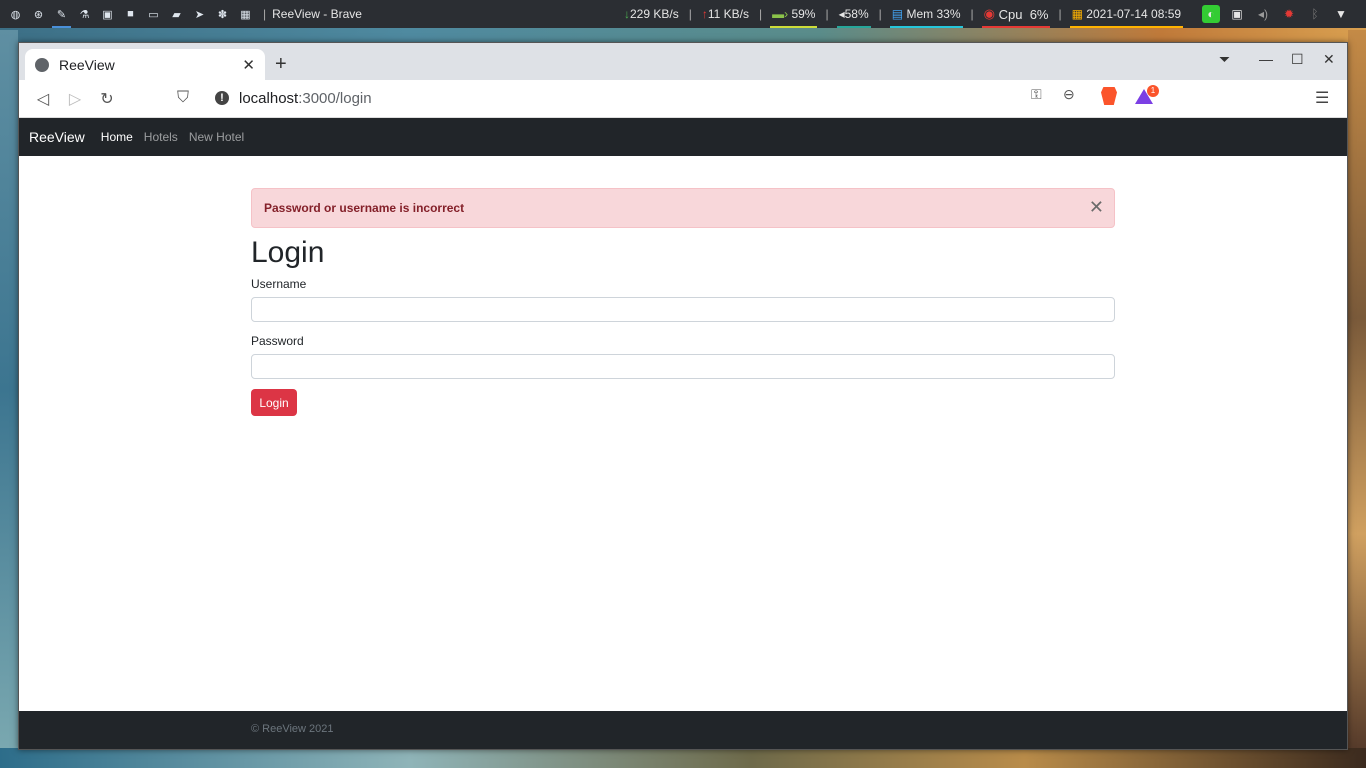  I want to click on wifi-tray-icon: ▼, so click(1341, 14).